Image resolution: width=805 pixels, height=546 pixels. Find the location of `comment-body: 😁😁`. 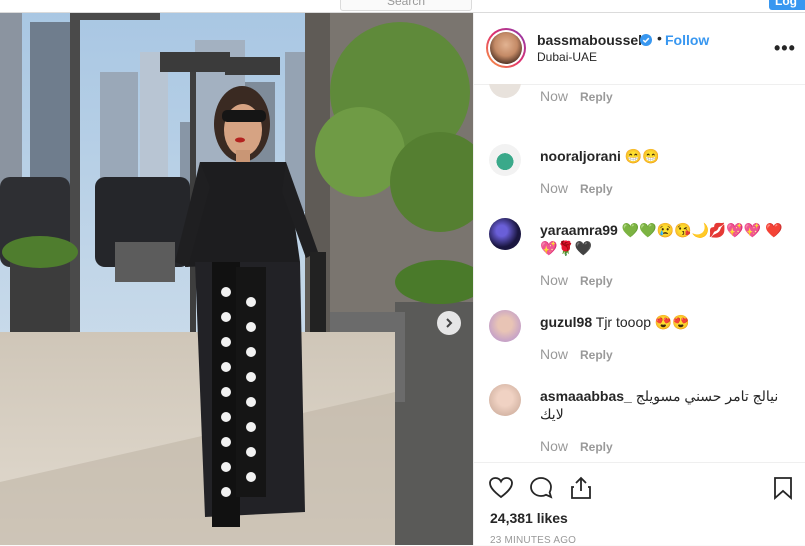

comment-body: 😁😁 is located at coordinates (642, 156).